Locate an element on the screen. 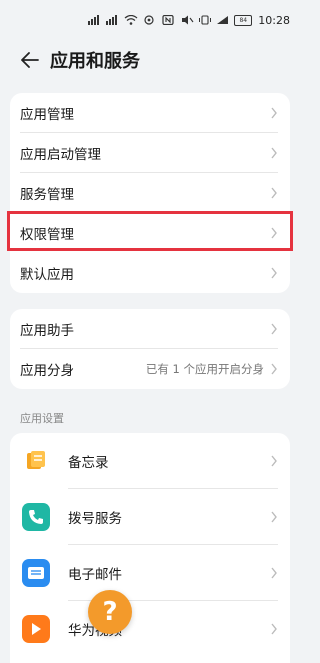  row-label: 应用管理 is located at coordinates (47, 115).